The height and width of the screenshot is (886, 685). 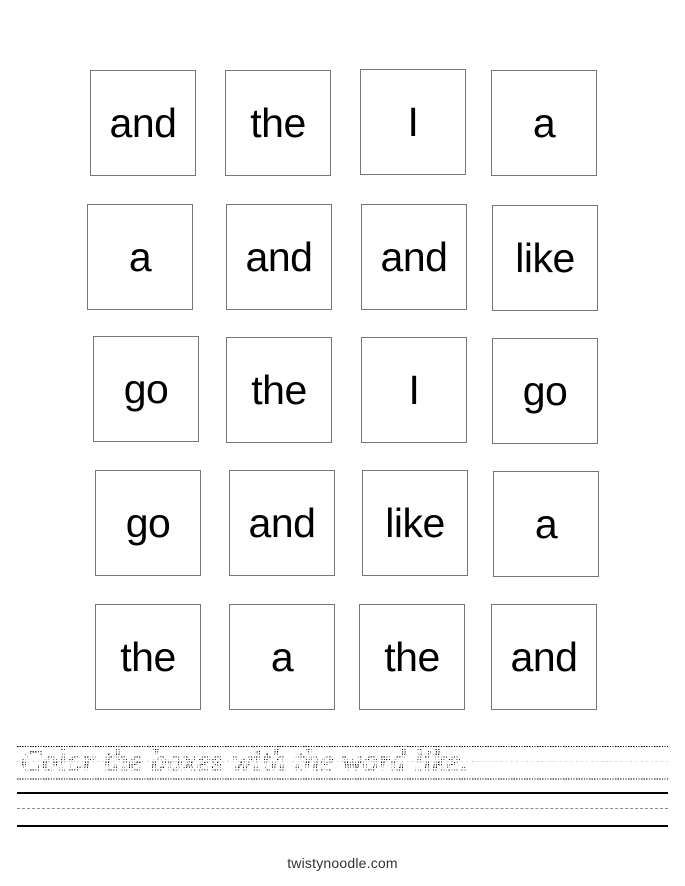 I want to click on practice-line-1: Color the boxes with the word like., so click(x=342, y=761).